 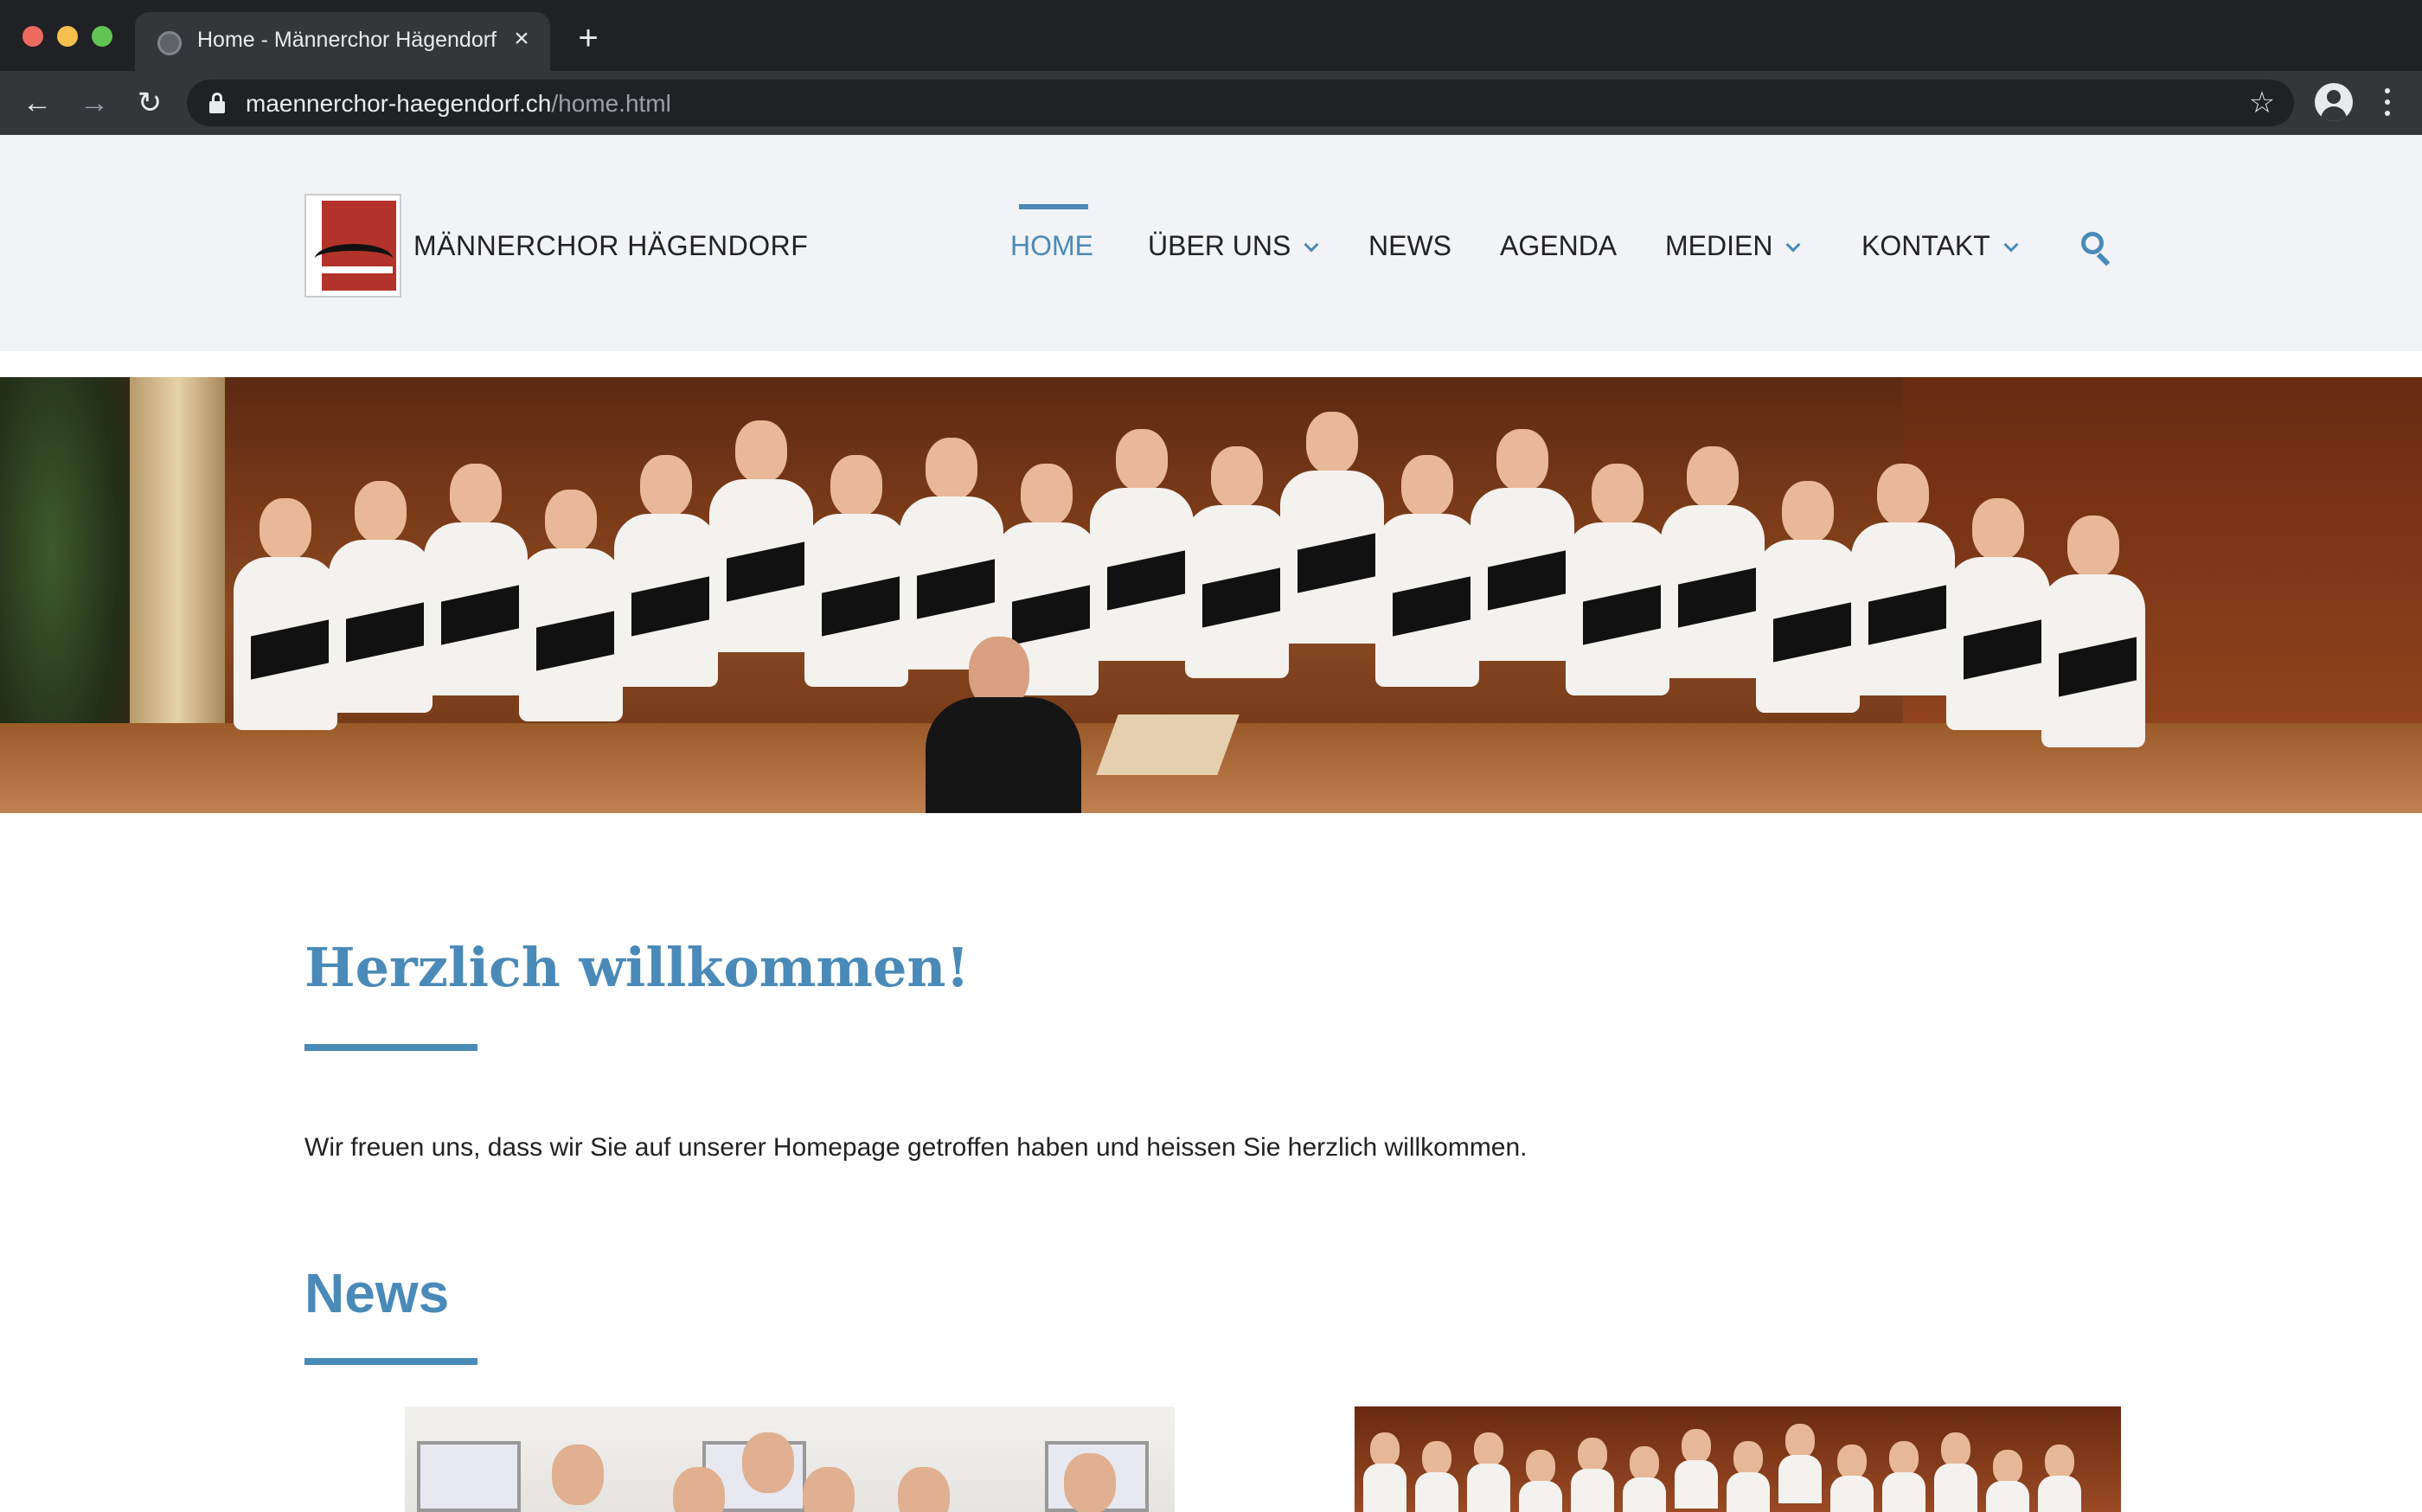 I want to click on welcome-title: Herzlich willkommen!, so click(x=637, y=967).